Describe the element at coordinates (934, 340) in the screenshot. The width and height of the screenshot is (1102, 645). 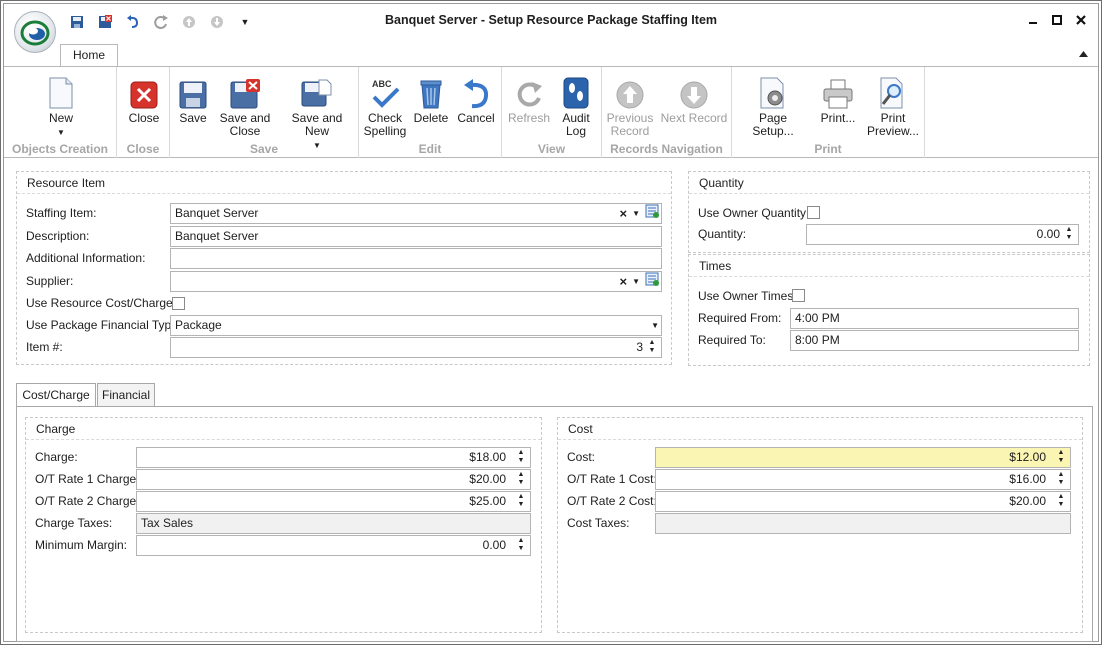
I see `required-to-input: 8:00 PM` at that location.